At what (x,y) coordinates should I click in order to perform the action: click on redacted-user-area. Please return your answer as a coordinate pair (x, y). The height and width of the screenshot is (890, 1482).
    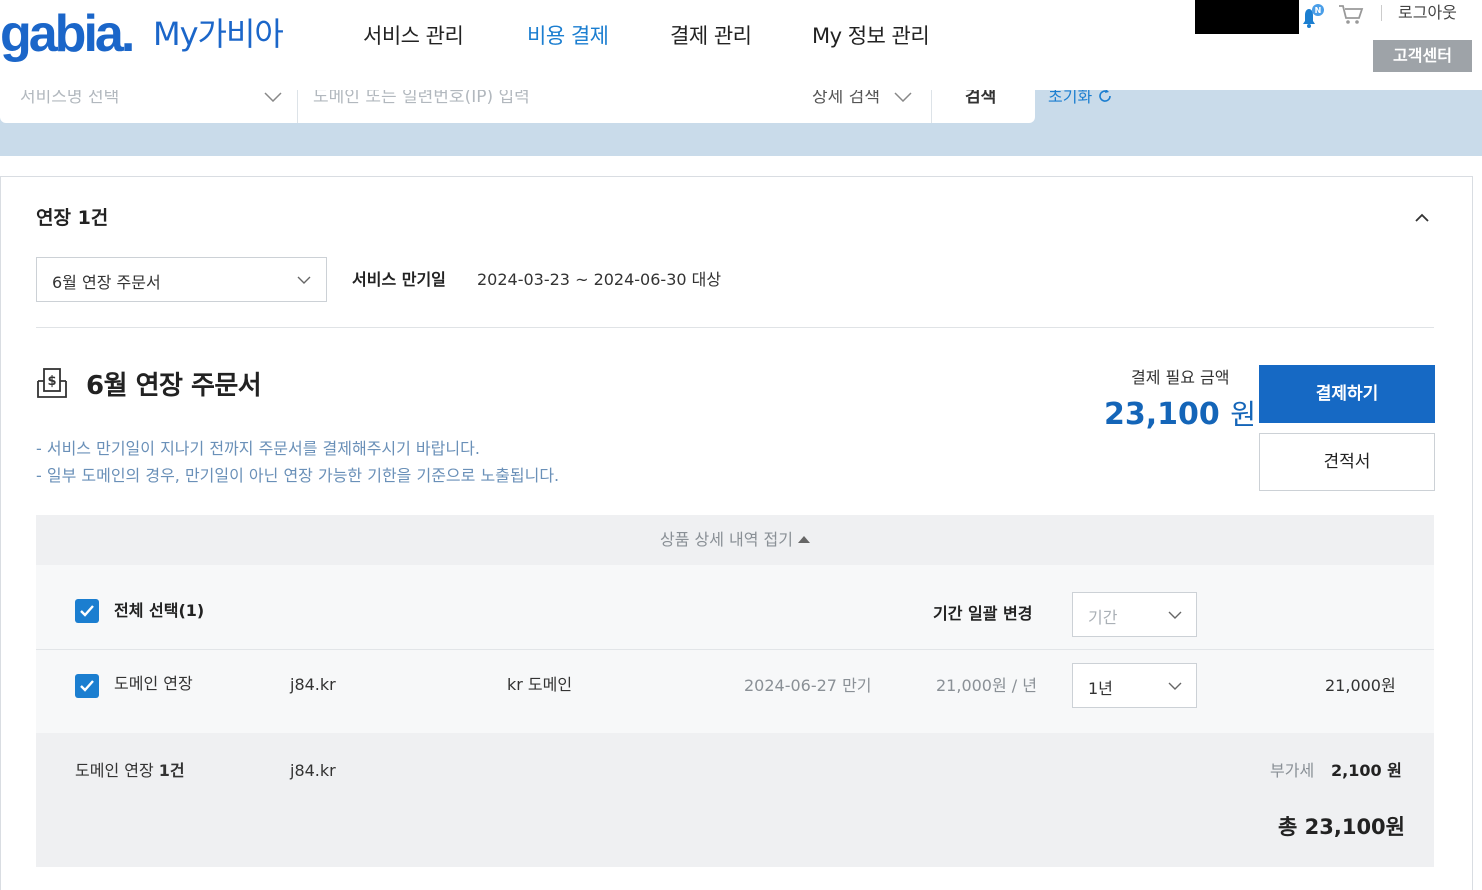
    Looking at the image, I should click on (1247, 17).